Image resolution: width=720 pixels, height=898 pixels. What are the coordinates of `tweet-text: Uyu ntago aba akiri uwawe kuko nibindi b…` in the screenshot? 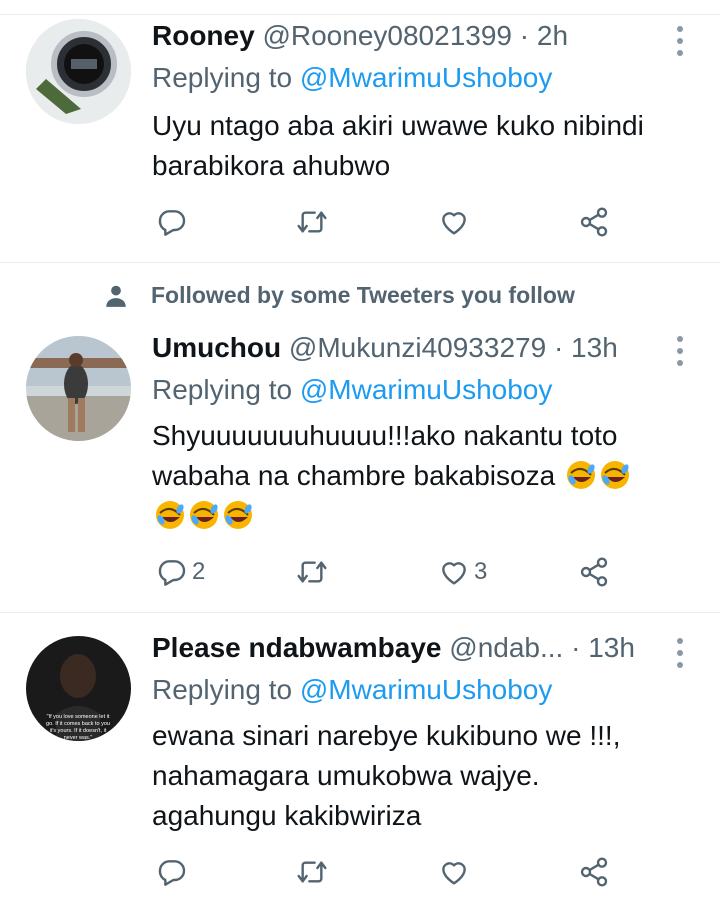 It's located at (422, 146).